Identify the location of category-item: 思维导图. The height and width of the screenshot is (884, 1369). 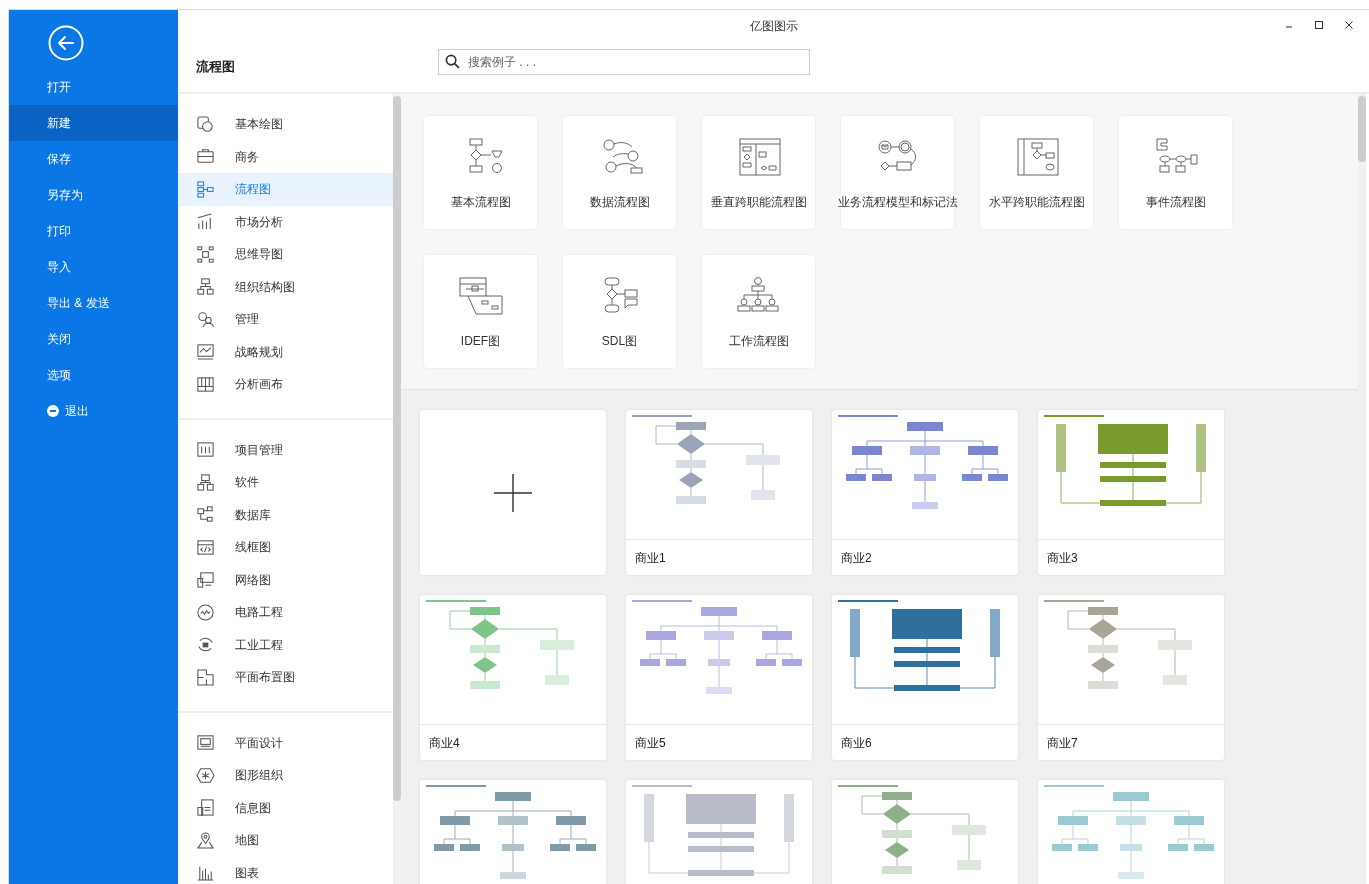
(285, 254).